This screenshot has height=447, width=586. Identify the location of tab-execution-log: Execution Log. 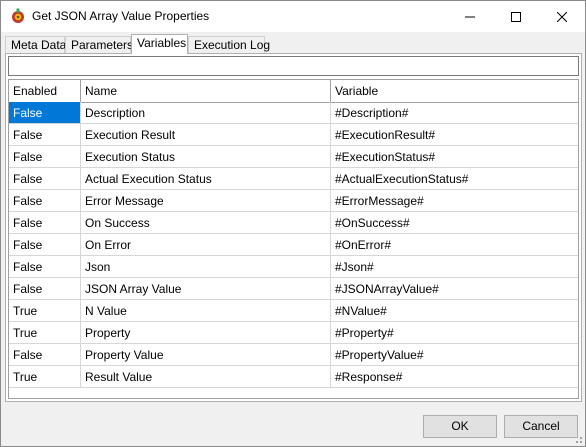
(229, 45).